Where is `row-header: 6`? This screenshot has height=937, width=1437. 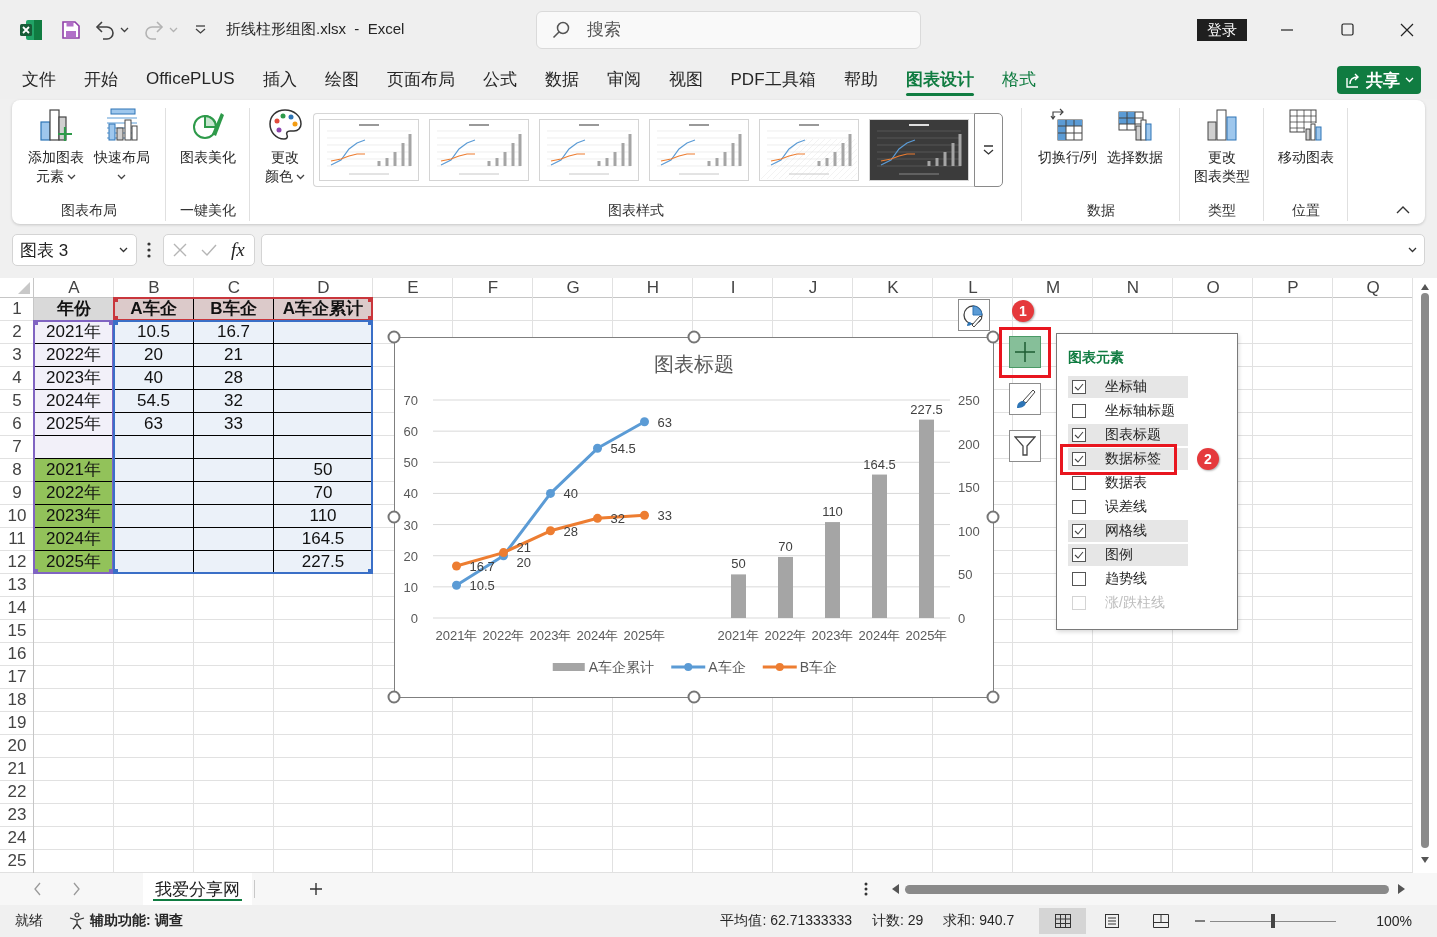 row-header: 6 is located at coordinates (17, 424).